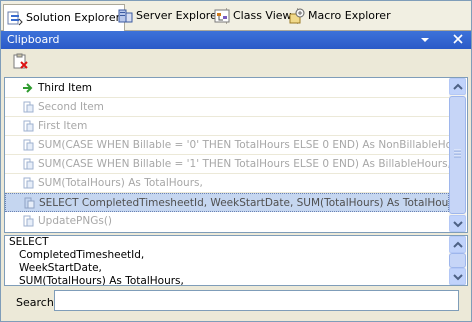 This screenshot has height=322, width=472. What do you see at coordinates (256, 300) in the screenshot?
I see `search-input` at bounding box center [256, 300].